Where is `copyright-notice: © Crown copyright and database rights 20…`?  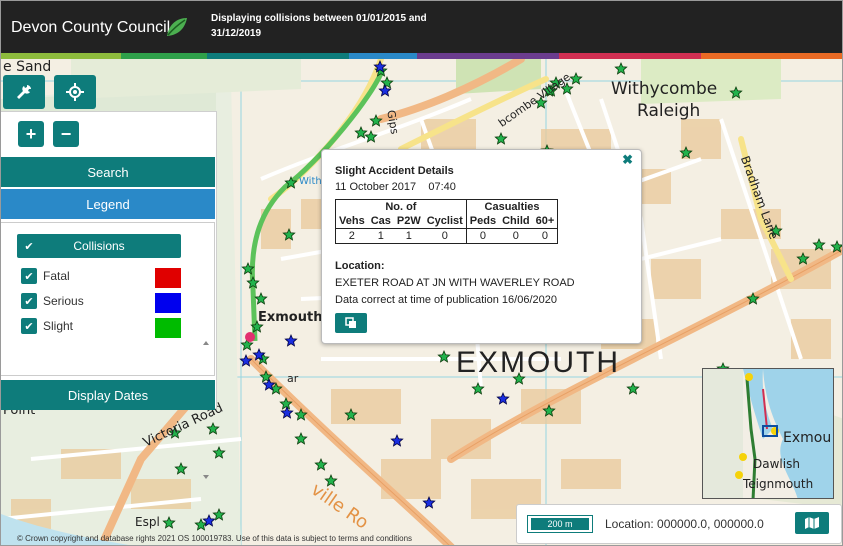
copyright-notice: © Crown copyright and database rights 20… is located at coordinates (215, 538).